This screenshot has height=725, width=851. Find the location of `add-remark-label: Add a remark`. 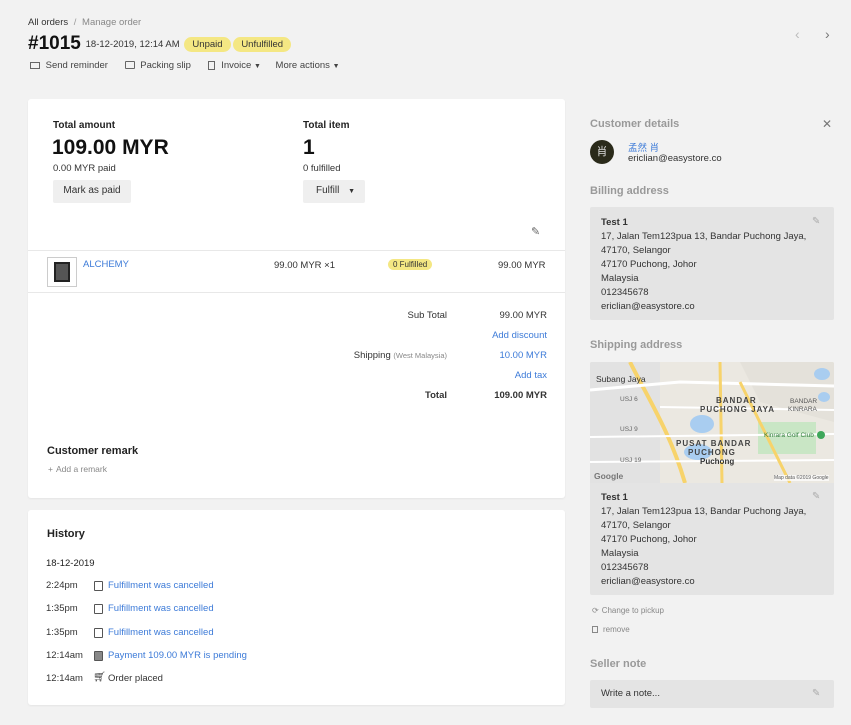

add-remark-label: Add a remark is located at coordinates (81, 469).